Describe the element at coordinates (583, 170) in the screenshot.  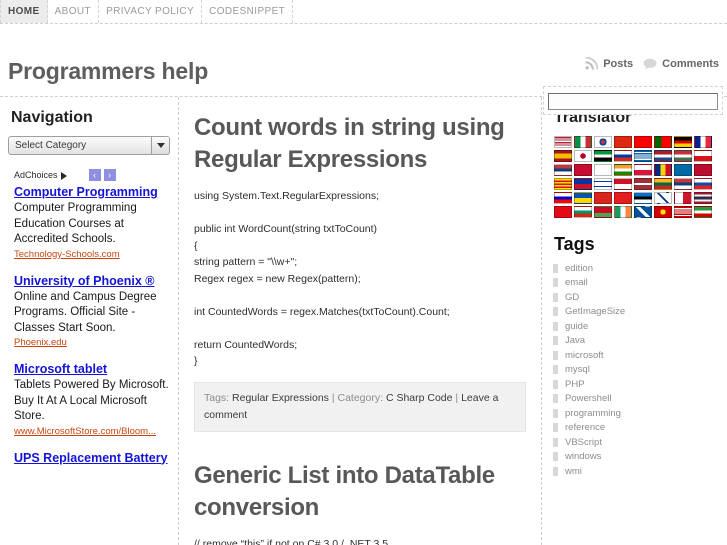
I see `flag-denmark` at that location.